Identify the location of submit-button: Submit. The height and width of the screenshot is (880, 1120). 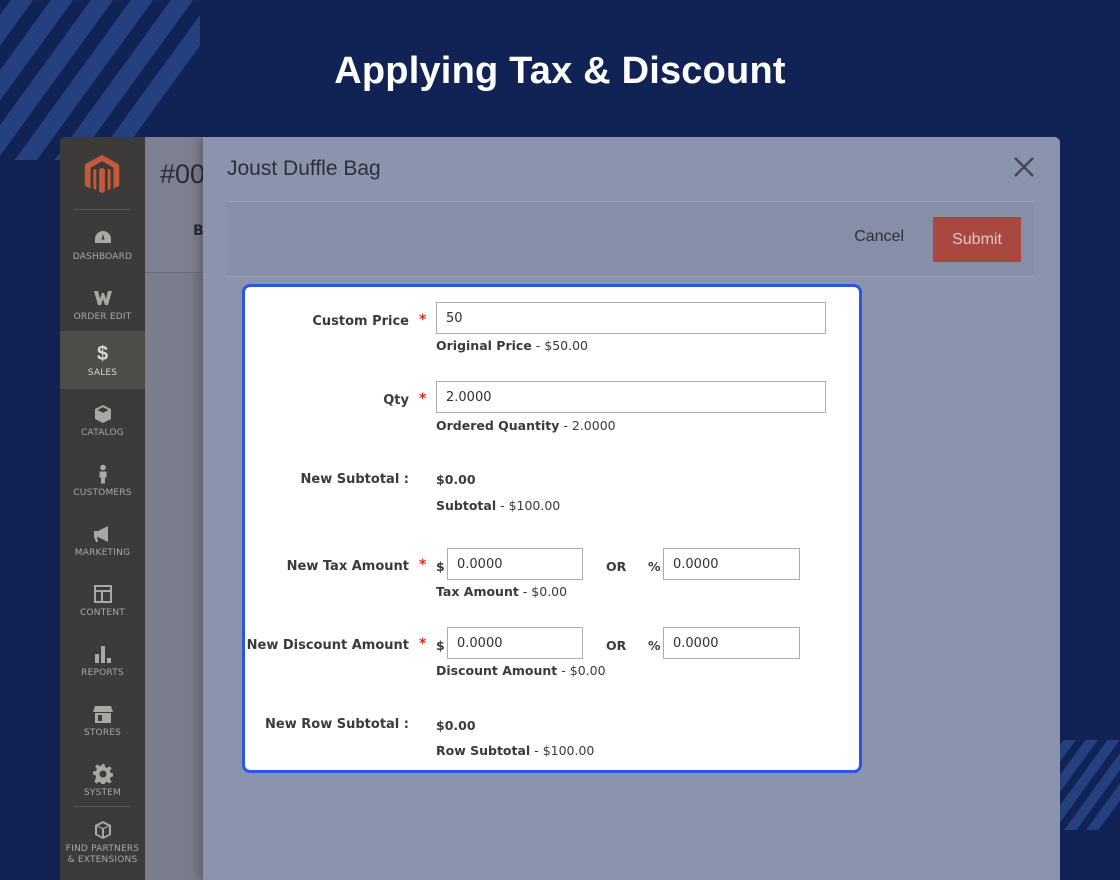
(977, 239).